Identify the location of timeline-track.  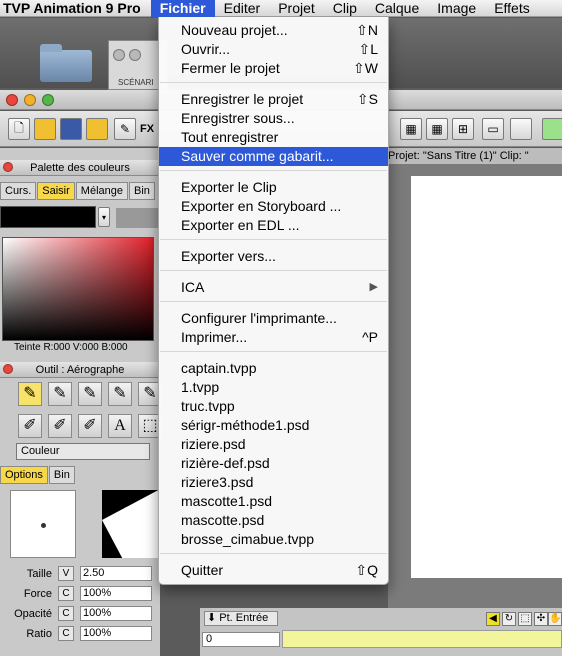
(422, 639).